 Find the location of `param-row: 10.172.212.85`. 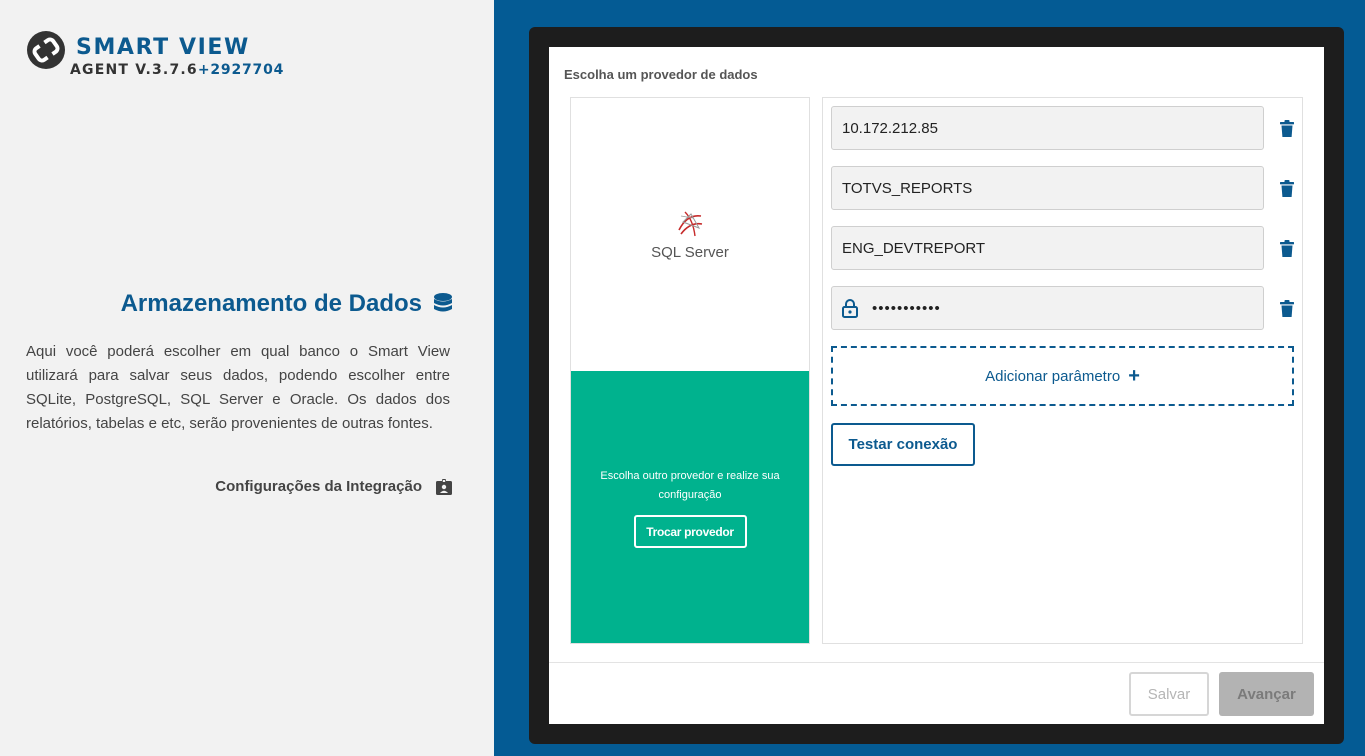

param-row: 10.172.212.85 is located at coordinates (1064, 128).